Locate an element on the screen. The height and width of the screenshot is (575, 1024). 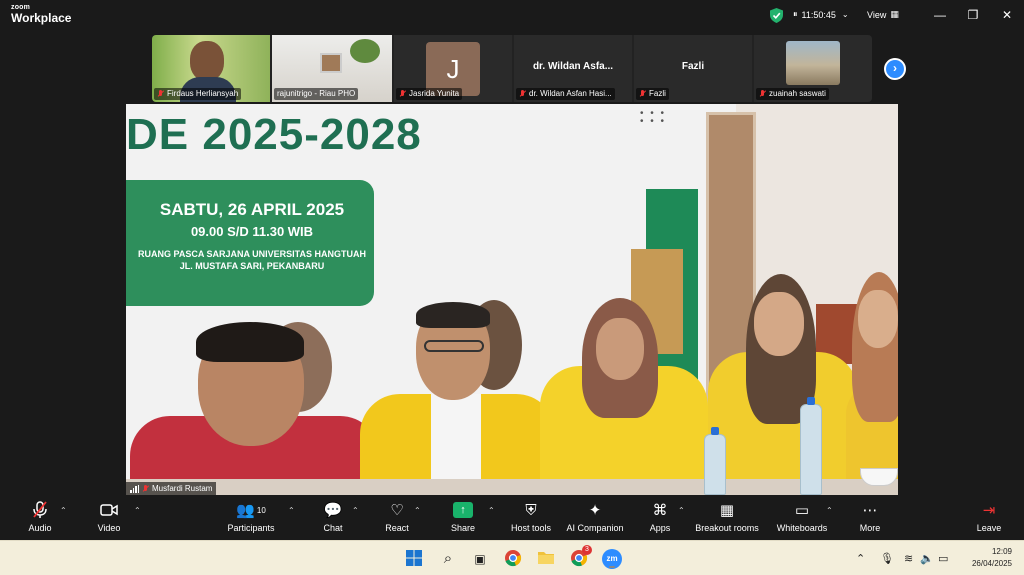
clock-time: 12:09 is located at coordinates (1001, 551).